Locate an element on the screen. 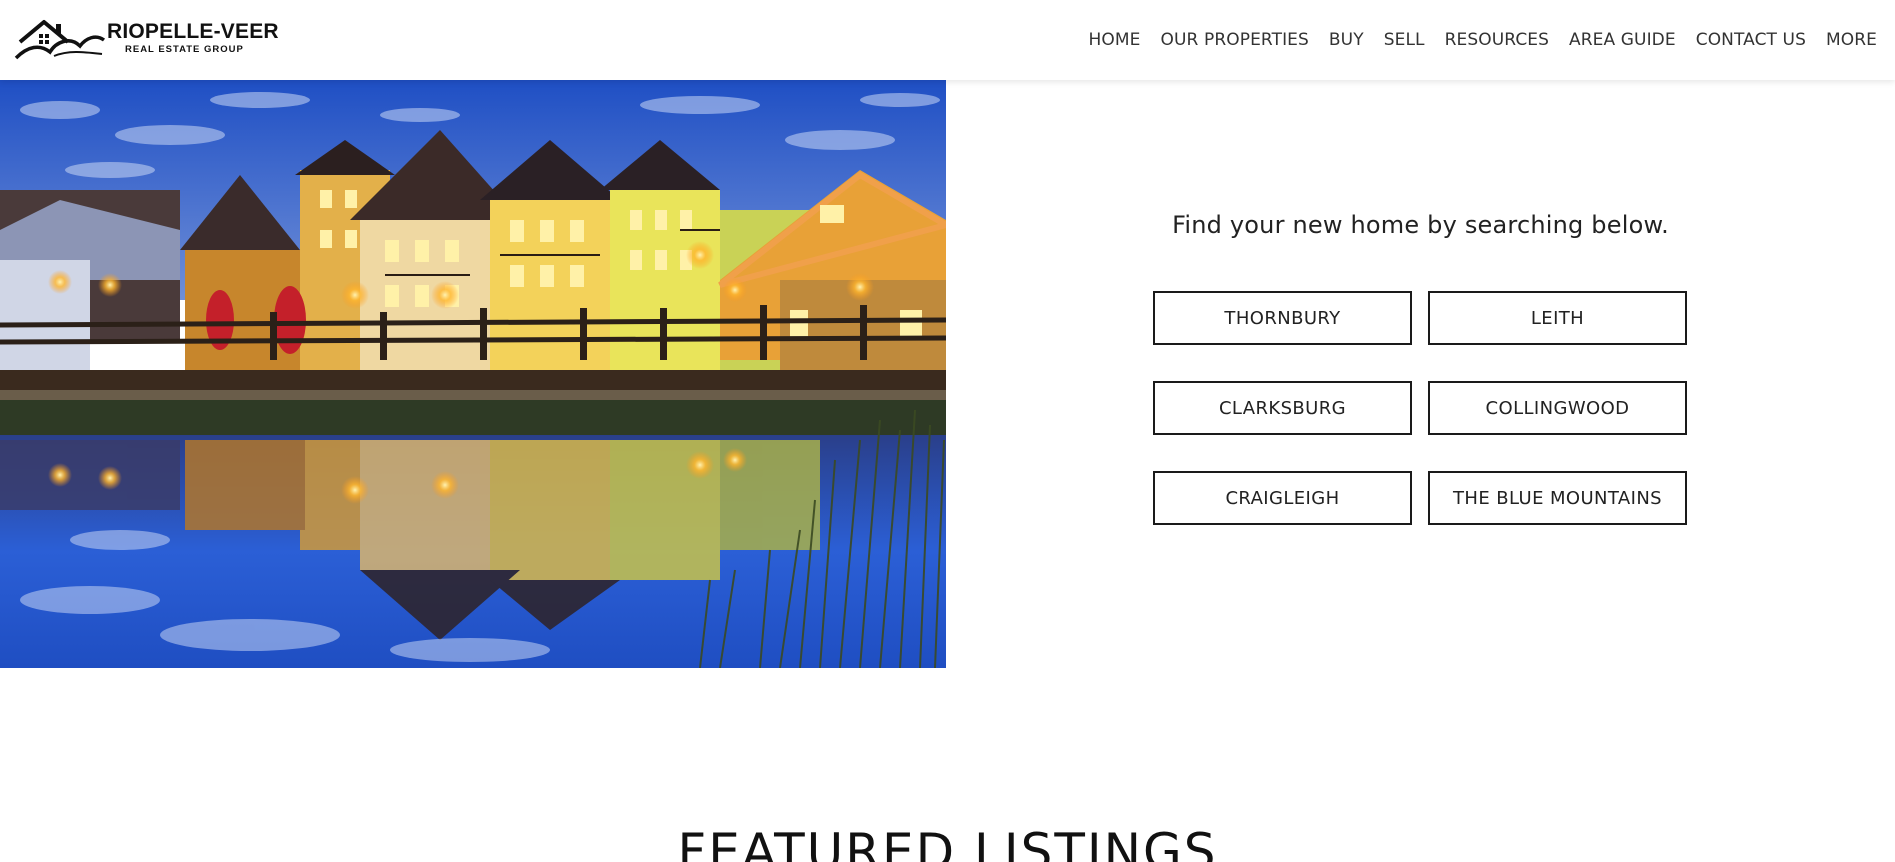 The width and height of the screenshot is (1895, 862). brand-logo: RIOPELLE-VEER REAL ESTATE GROUP is located at coordinates (146, 40).